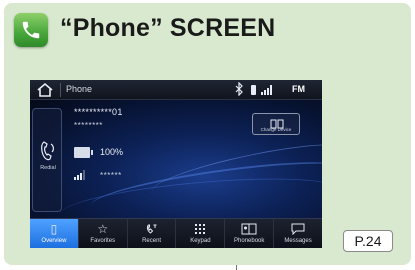  I want to click on tab-label: Phonebook, so click(249, 241).